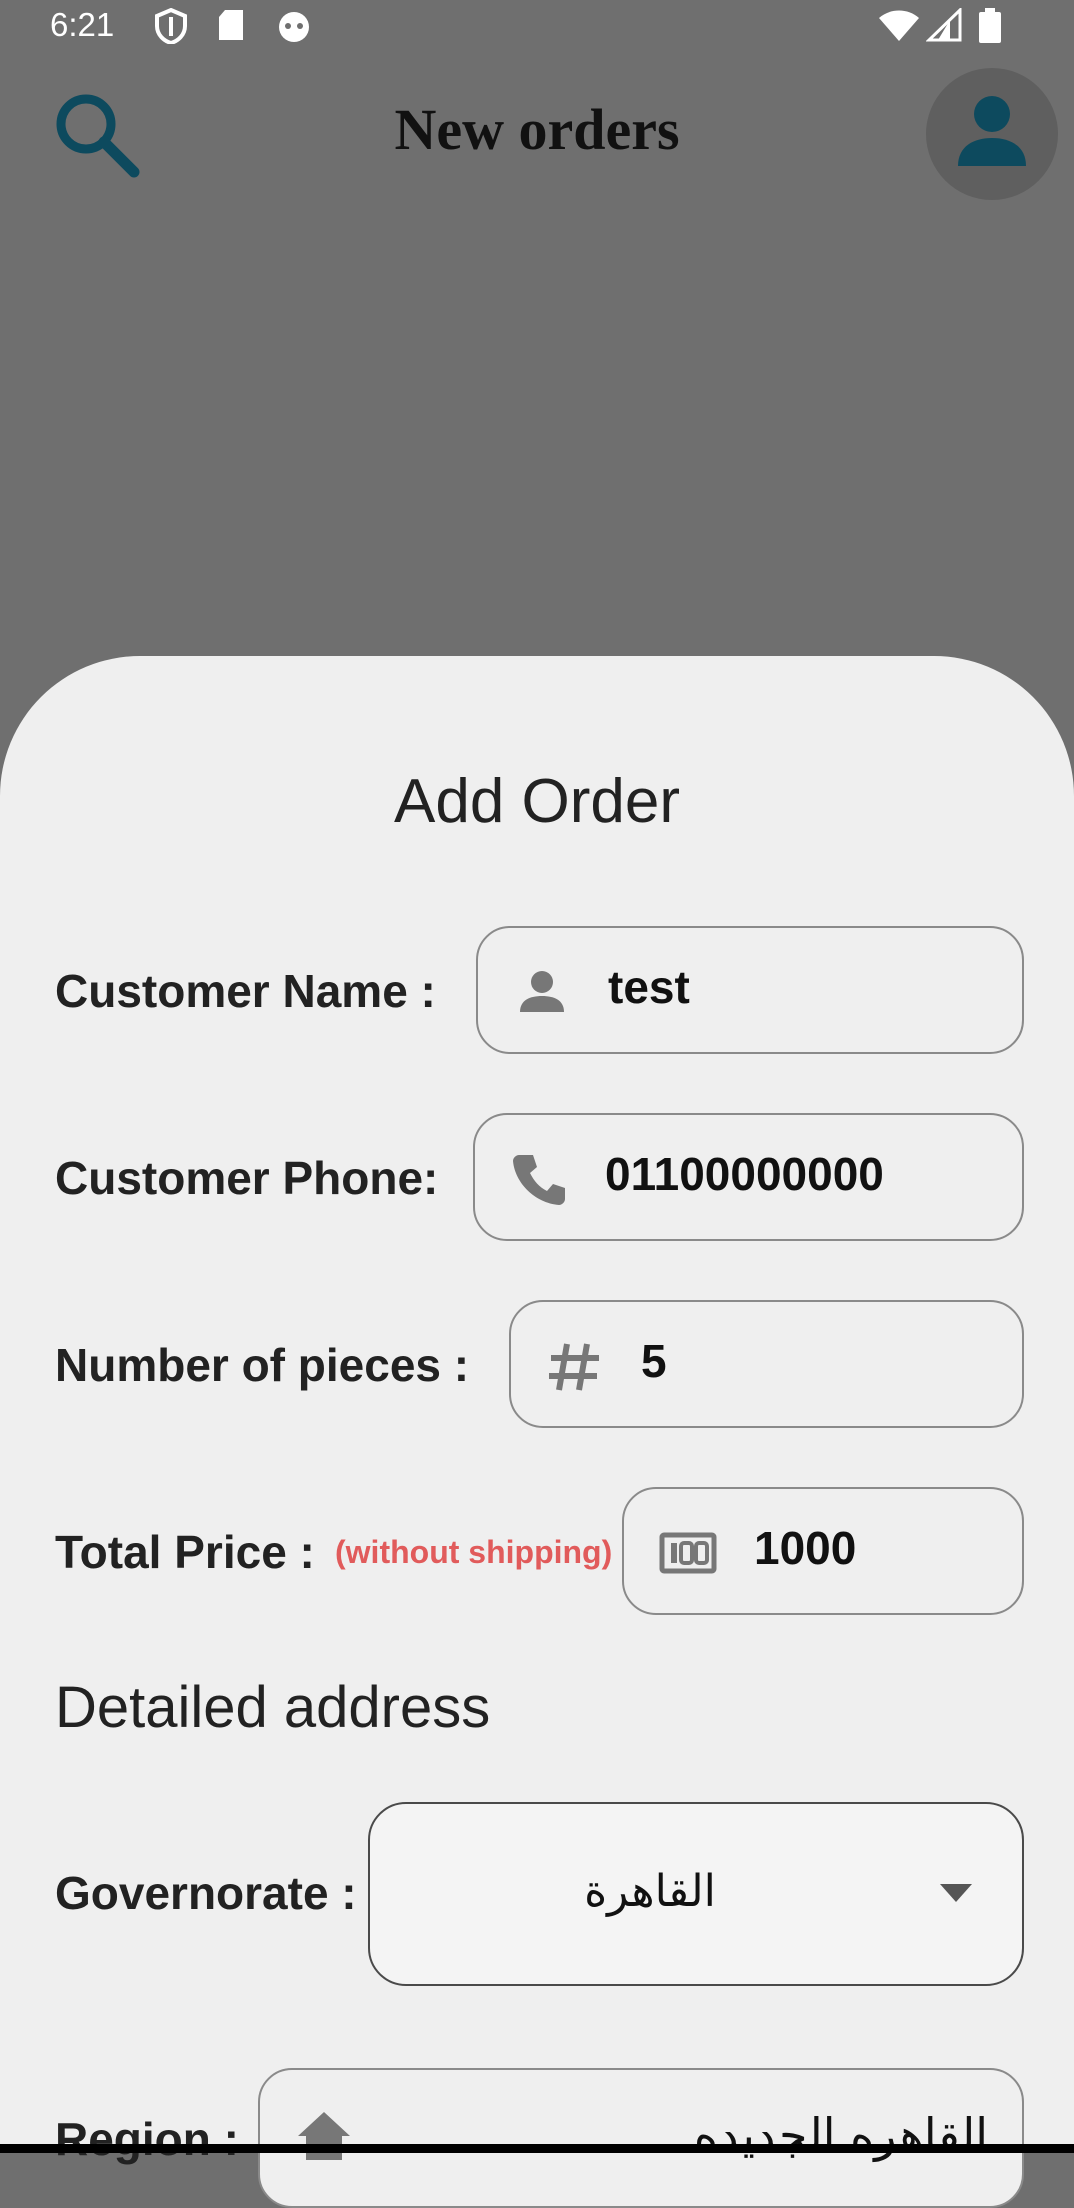 The width and height of the screenshot is (1074, 2208). Describe the element at coordinates (956, 1893) in the screenshot. I see `chevron-down-icon` at that location.